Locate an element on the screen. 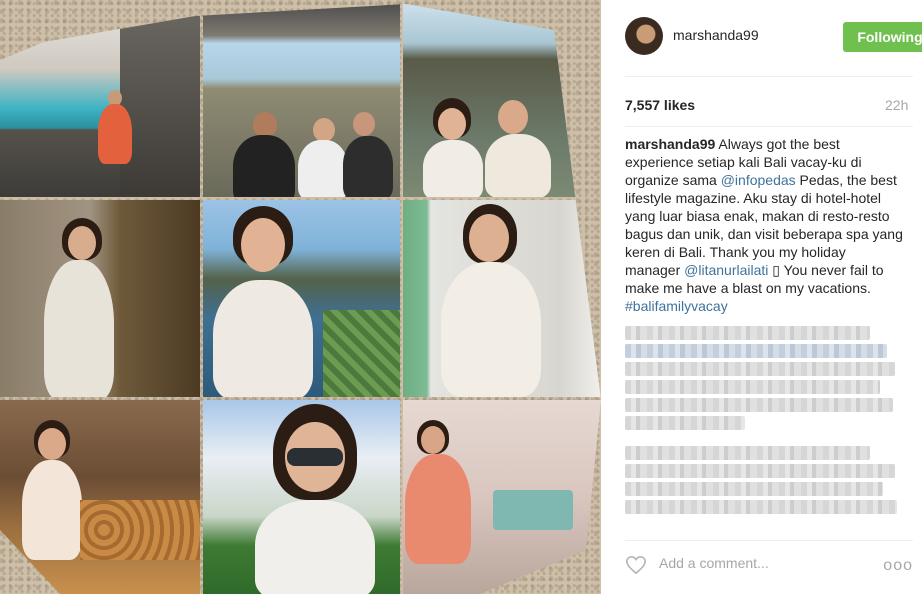 Image resolution: width=922 pixels, height=594 pixels. mention-link-litanurlailati: @litanurlailati is located at coordinates (726, 270).